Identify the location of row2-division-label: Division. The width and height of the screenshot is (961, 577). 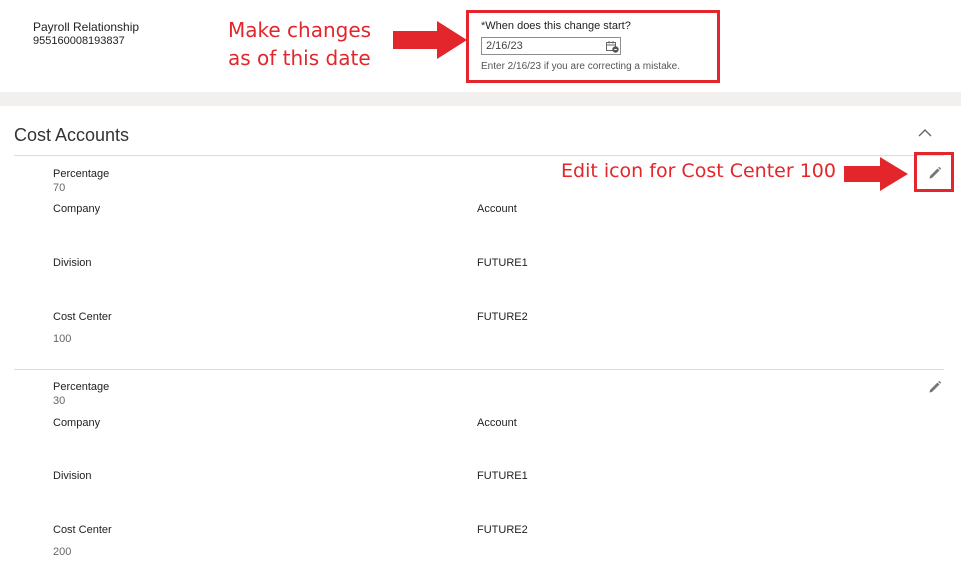
(72, 476).